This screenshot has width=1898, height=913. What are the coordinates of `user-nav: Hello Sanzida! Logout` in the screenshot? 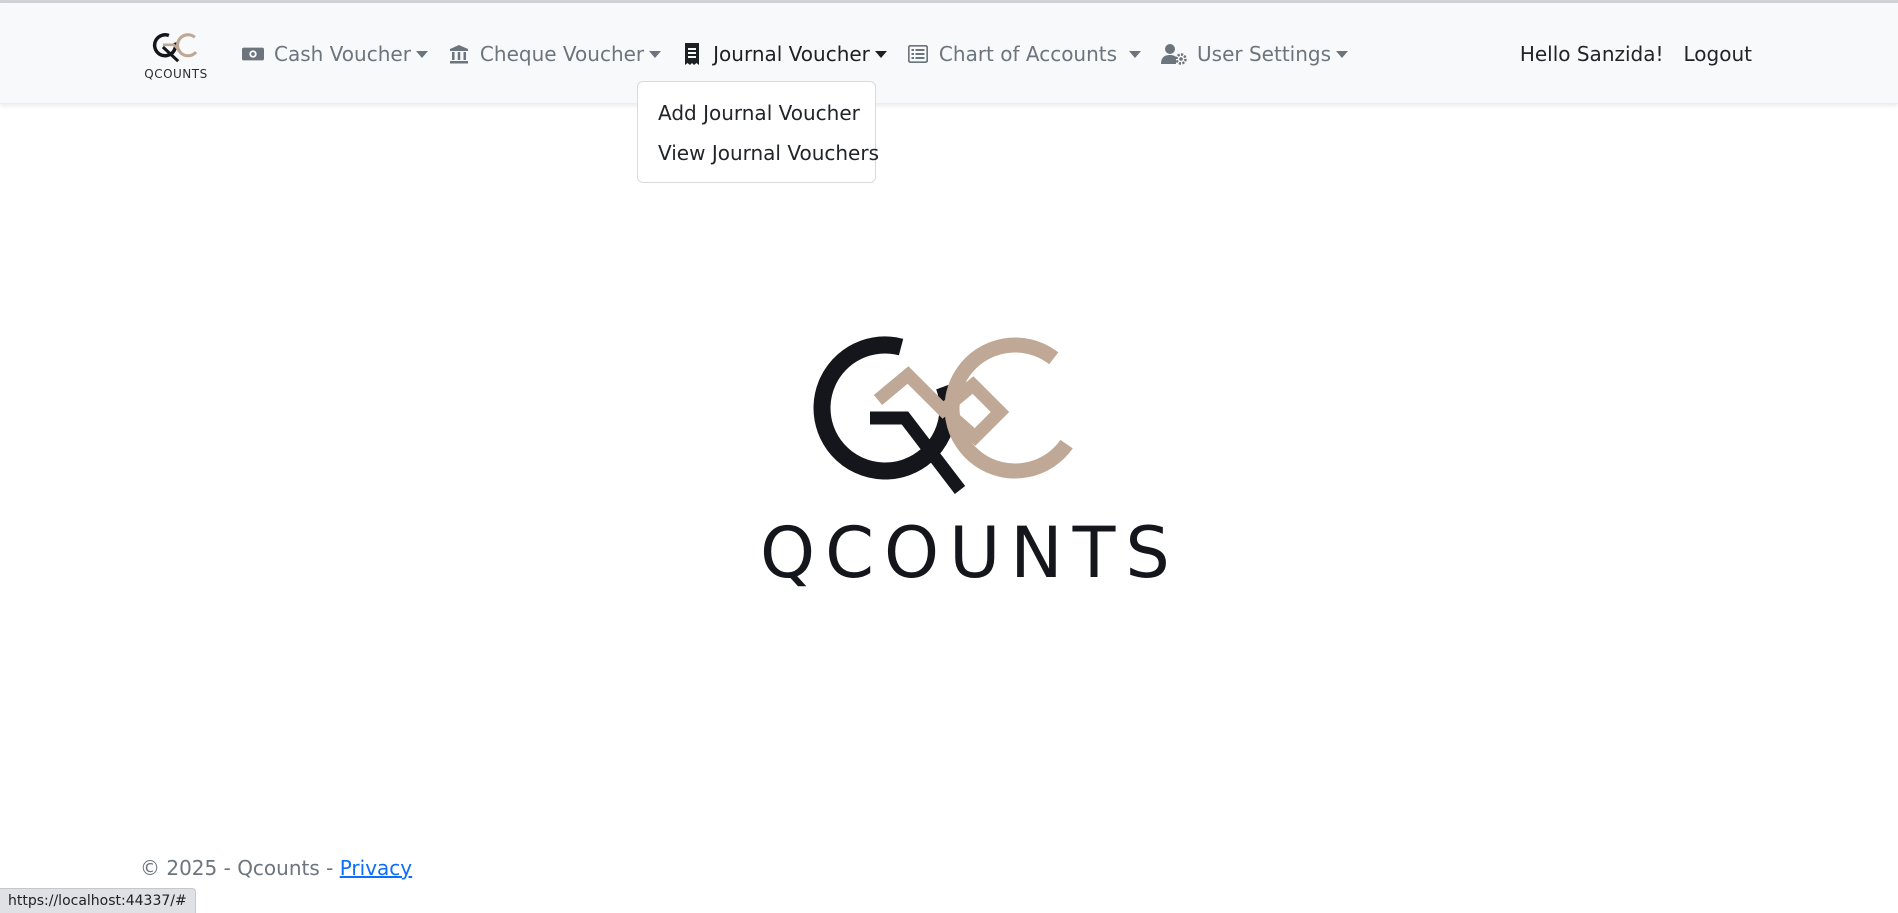 It's located at (1626, 53).